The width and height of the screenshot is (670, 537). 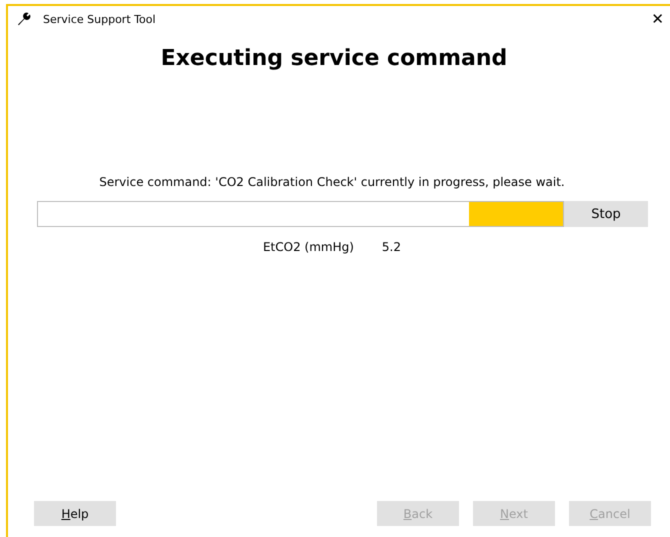 What do you see at coordinates (308, 247) in the screenshot?
I see `reading-label: EtCO2 (mmHg)` at bounding box center [308, 247].